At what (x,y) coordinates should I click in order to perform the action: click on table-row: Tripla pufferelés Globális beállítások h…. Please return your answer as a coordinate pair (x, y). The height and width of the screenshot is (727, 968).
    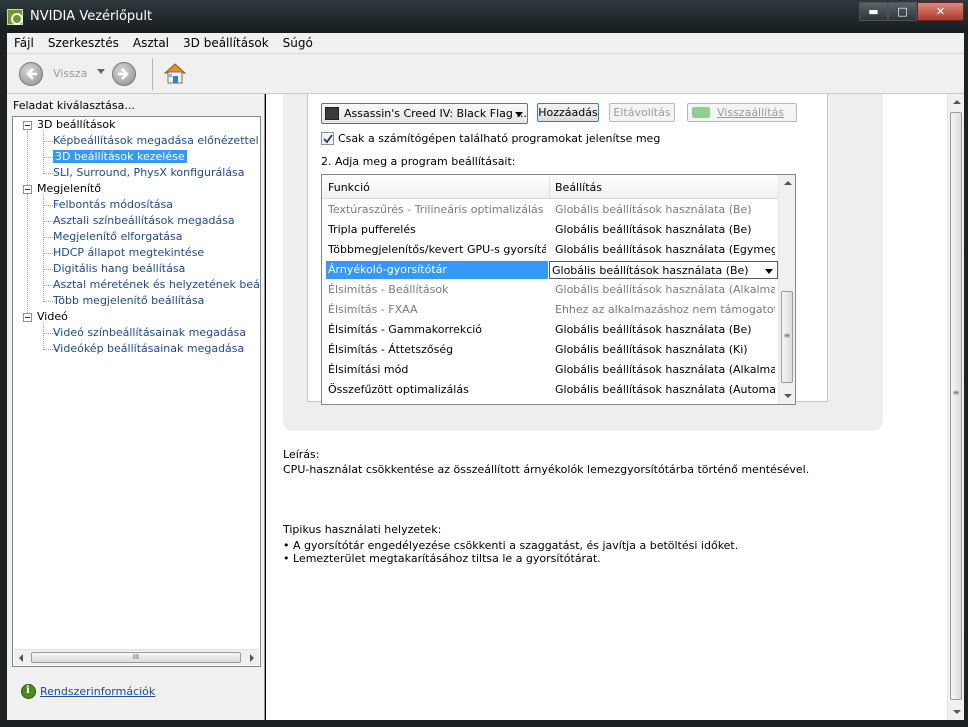
    Looking at the image, I should click on (550, 230).